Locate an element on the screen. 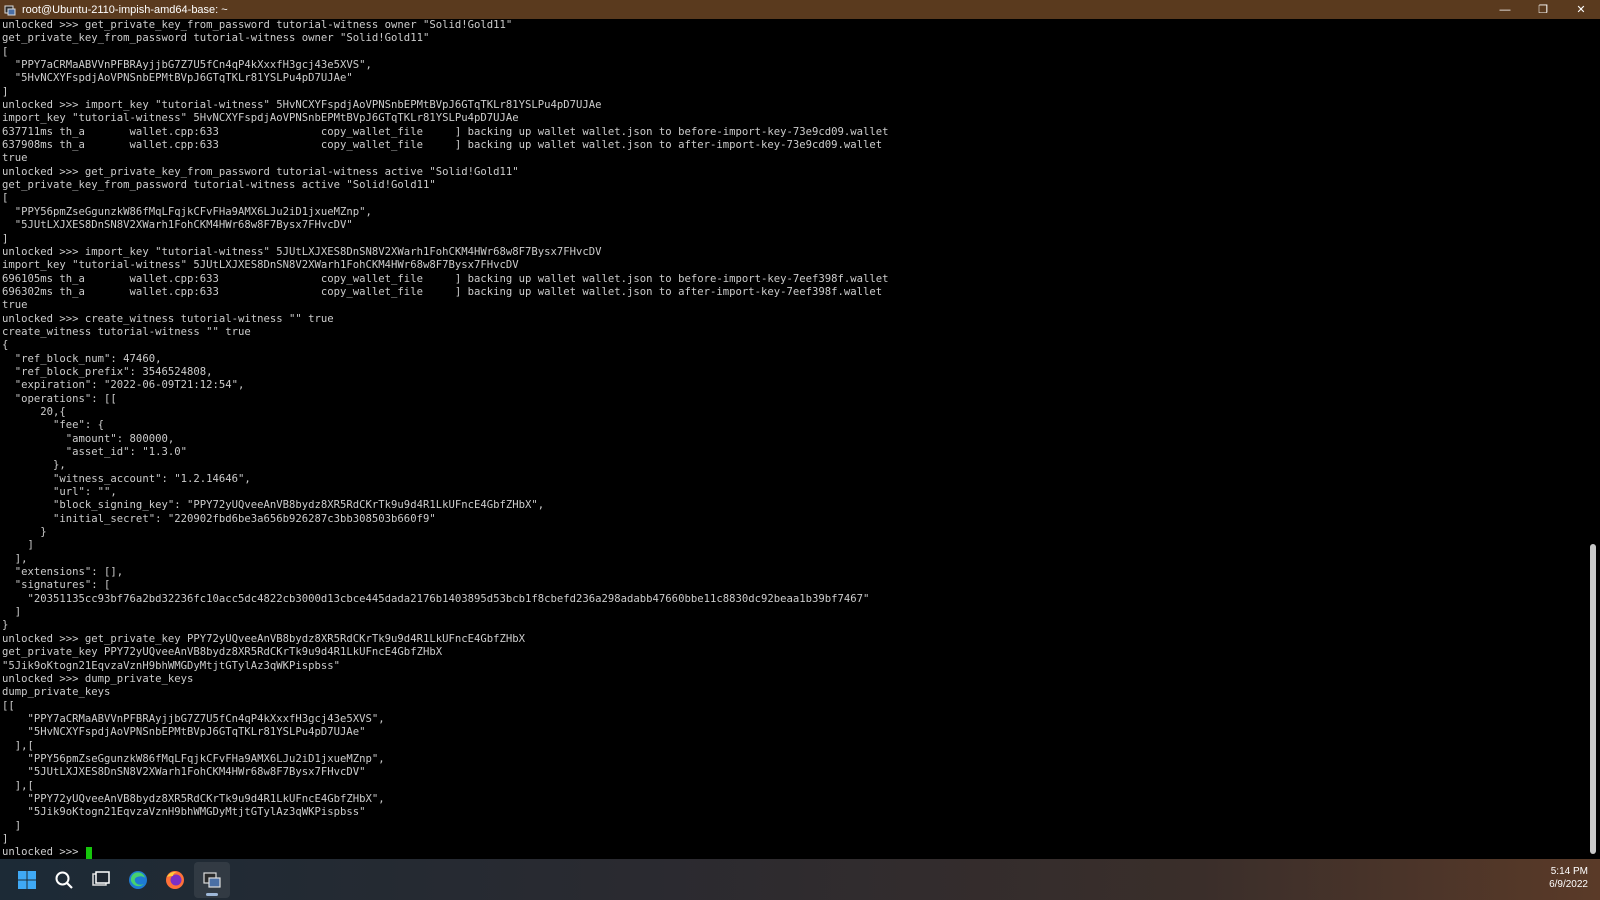 This screenshot has height=900, width=1600. close-button: ✕ is located at coordinates (1581, 9).